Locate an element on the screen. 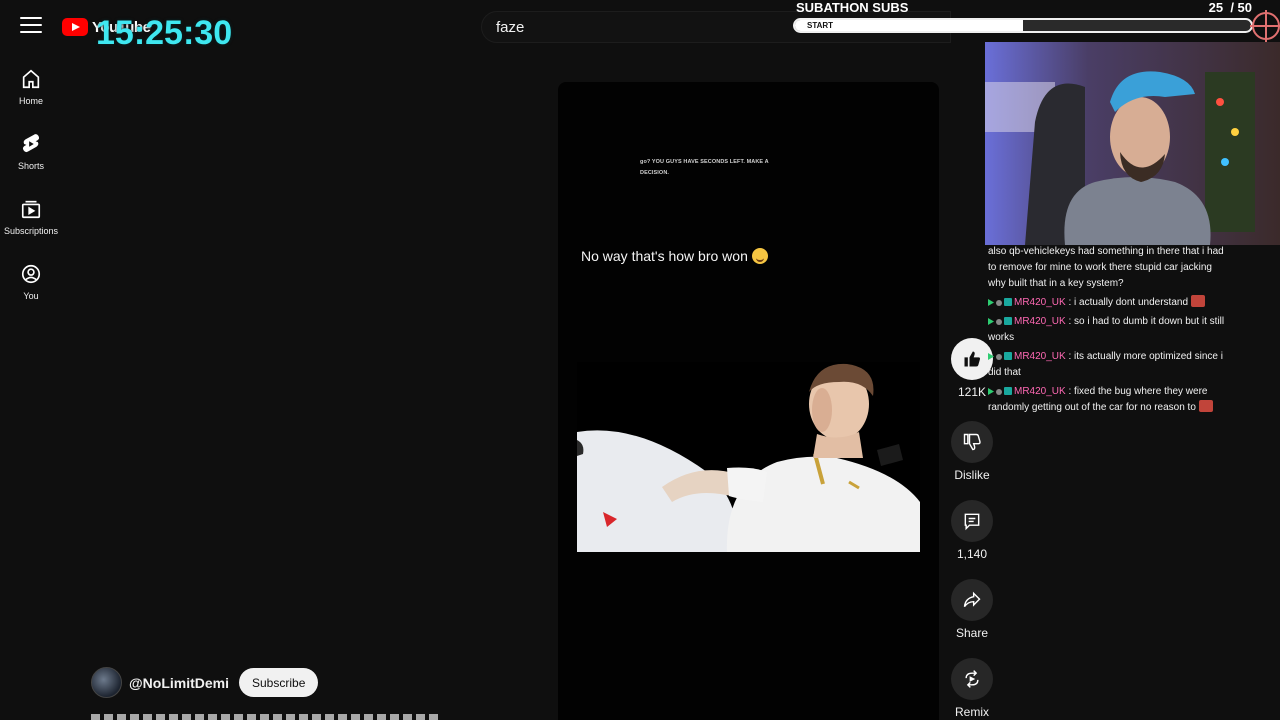 The image size is (1280, 720). comment-count: 1,140 is located at coordinates (972, 554).